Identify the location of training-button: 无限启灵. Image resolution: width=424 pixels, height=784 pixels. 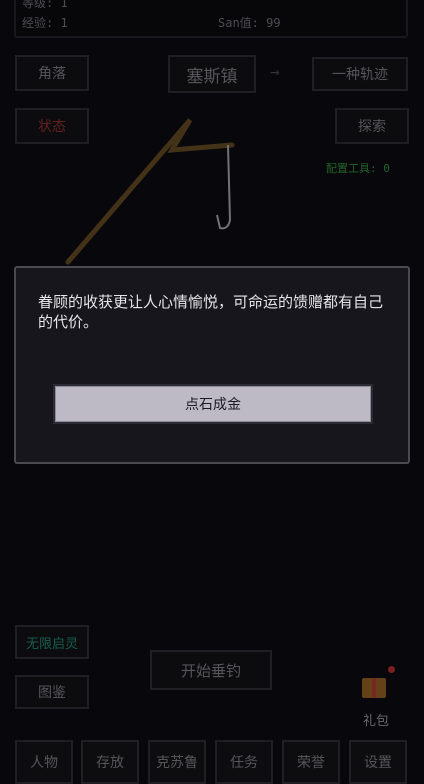
(52, 642).